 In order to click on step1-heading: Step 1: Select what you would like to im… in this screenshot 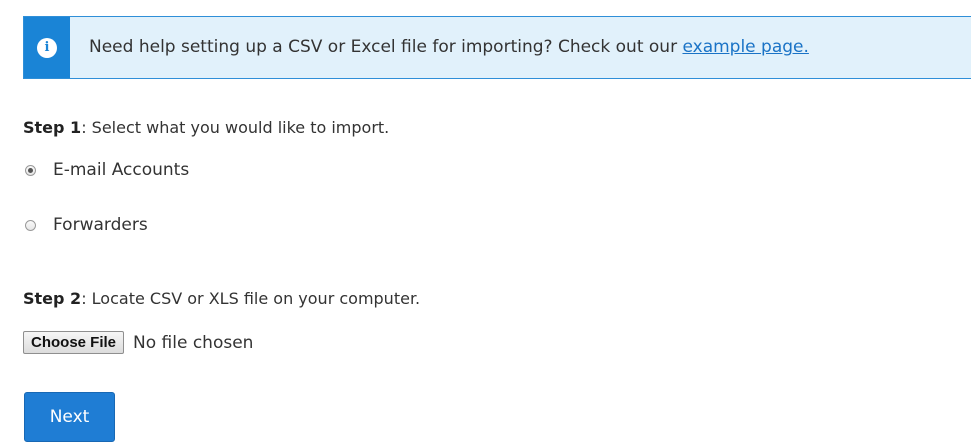, I will do `click(206, 127)`.